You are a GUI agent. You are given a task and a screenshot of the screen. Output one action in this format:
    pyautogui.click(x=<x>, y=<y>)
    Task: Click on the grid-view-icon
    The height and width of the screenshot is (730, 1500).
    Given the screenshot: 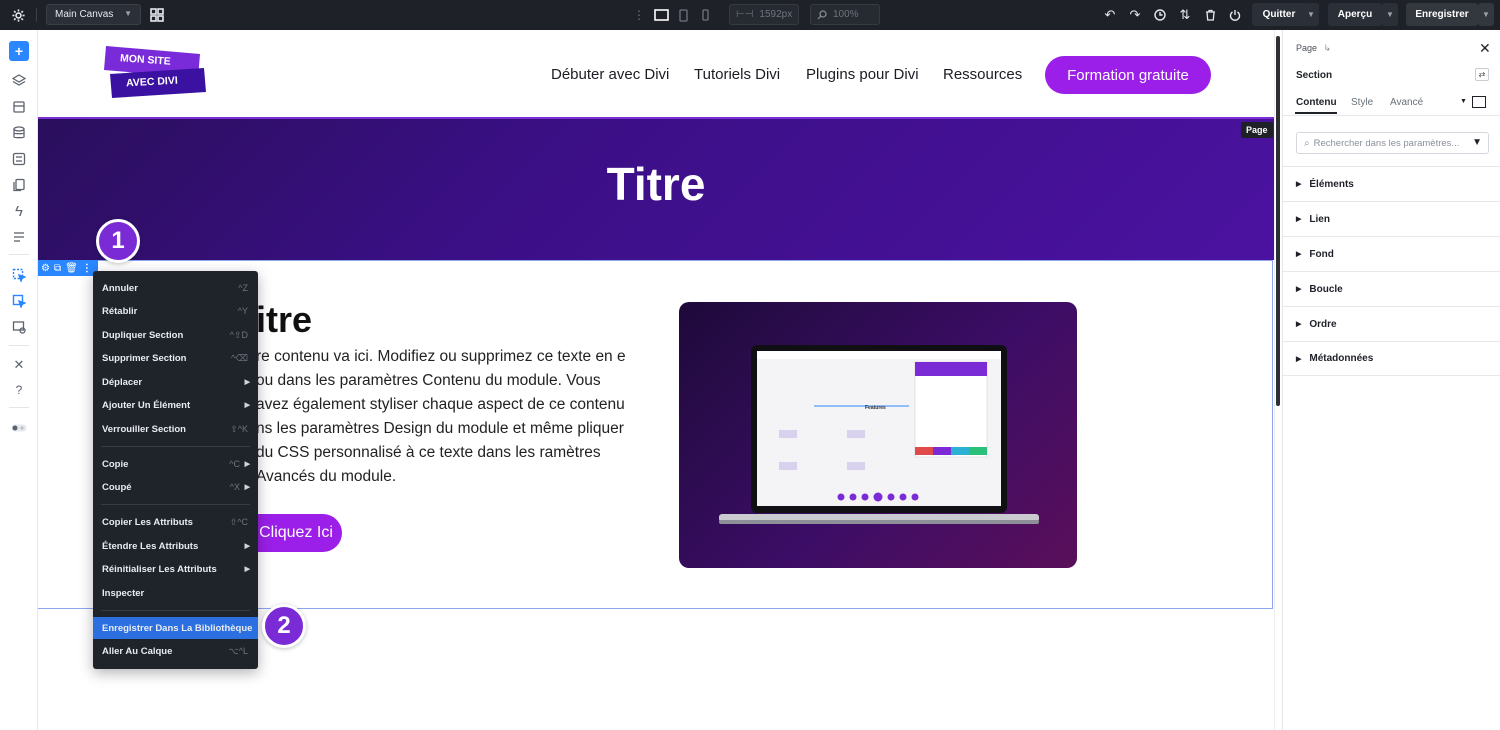 What is the action you would take?
    pyautogui.click(x=157, y=15)
    